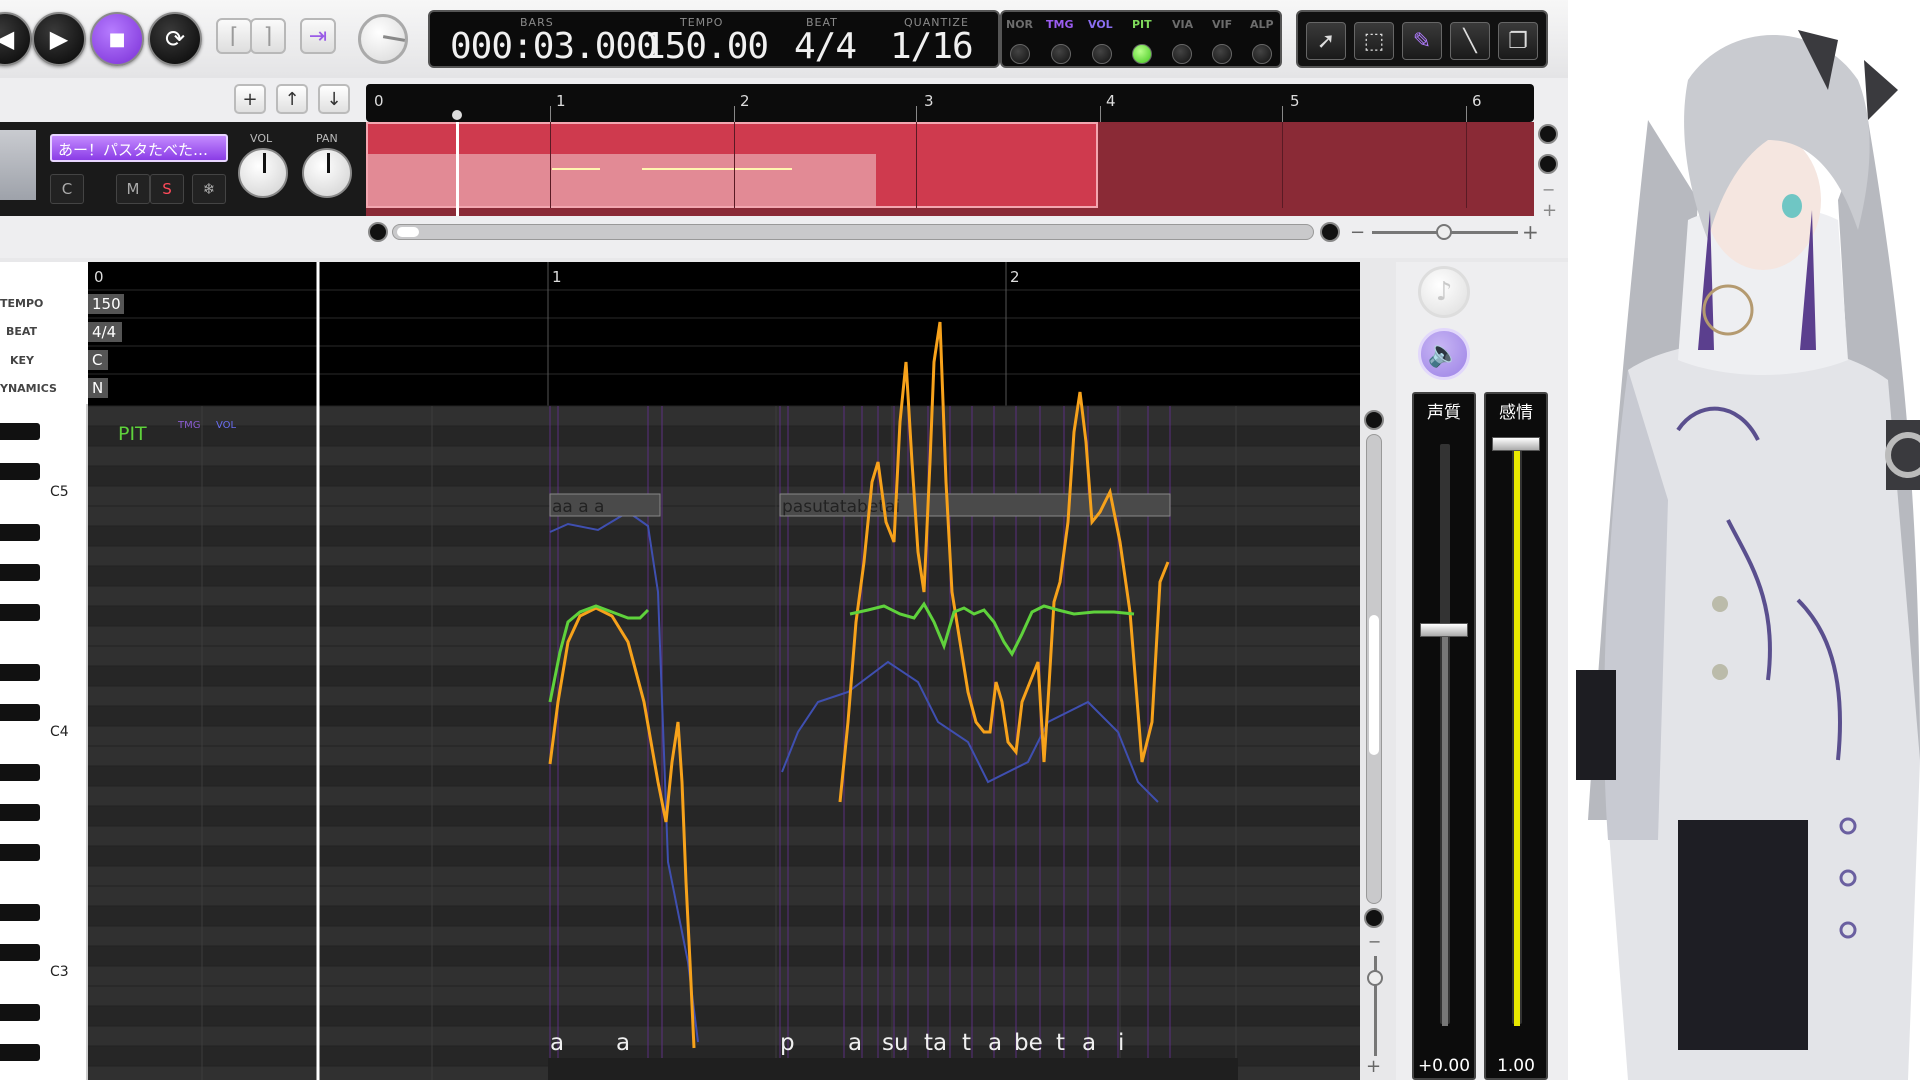  Describe the element at coordinates (1444, 292) in the screenshot. I see `voice-preview-button: ♪` at that location.